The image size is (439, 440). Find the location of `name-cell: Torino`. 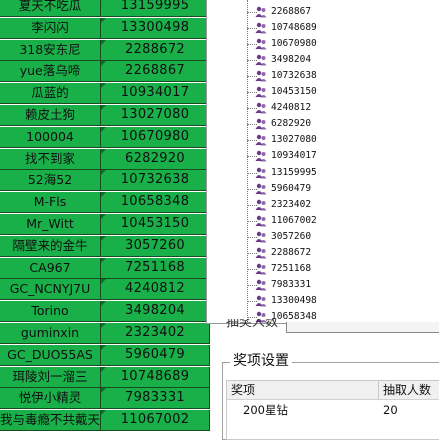

name-cell: Torino is located at coordinates (50, 312).